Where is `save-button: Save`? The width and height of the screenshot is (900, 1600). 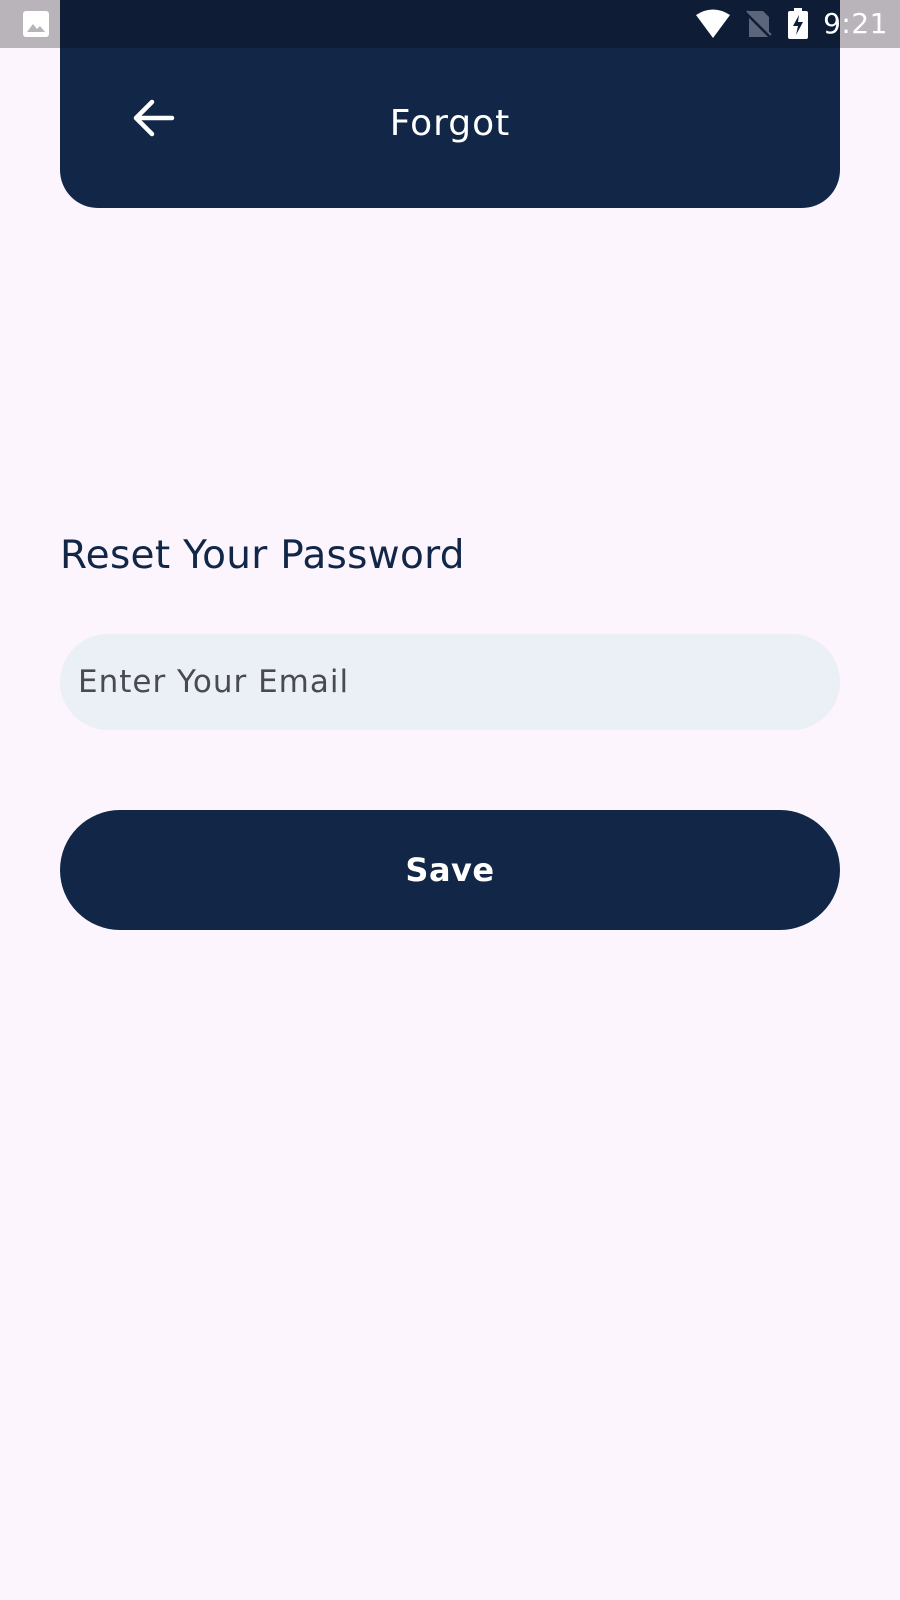
save-button: Save is located at coordinates (450, 870).